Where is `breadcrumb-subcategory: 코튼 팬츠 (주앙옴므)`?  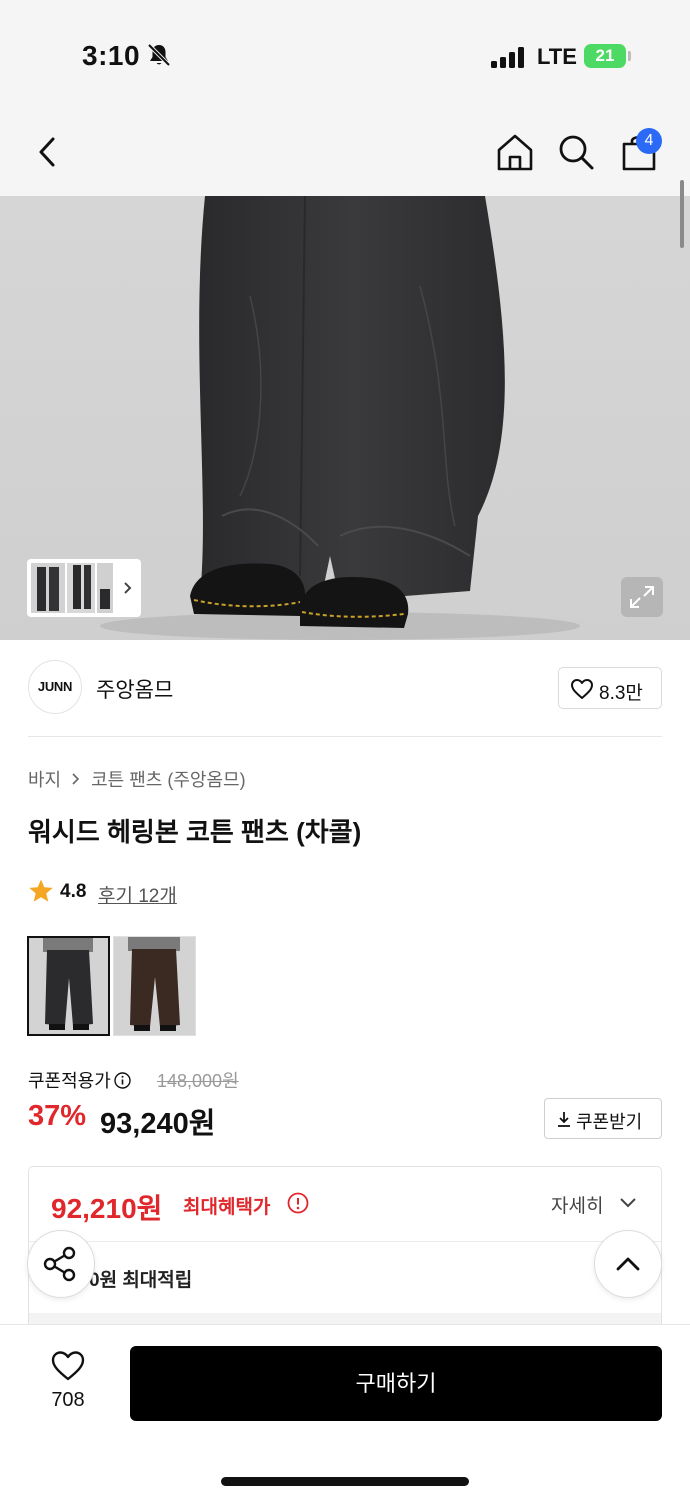 breadcrumb-subcategory: 코튼 팬츠 (주앙옴므) is located at coordinates (168, 780).